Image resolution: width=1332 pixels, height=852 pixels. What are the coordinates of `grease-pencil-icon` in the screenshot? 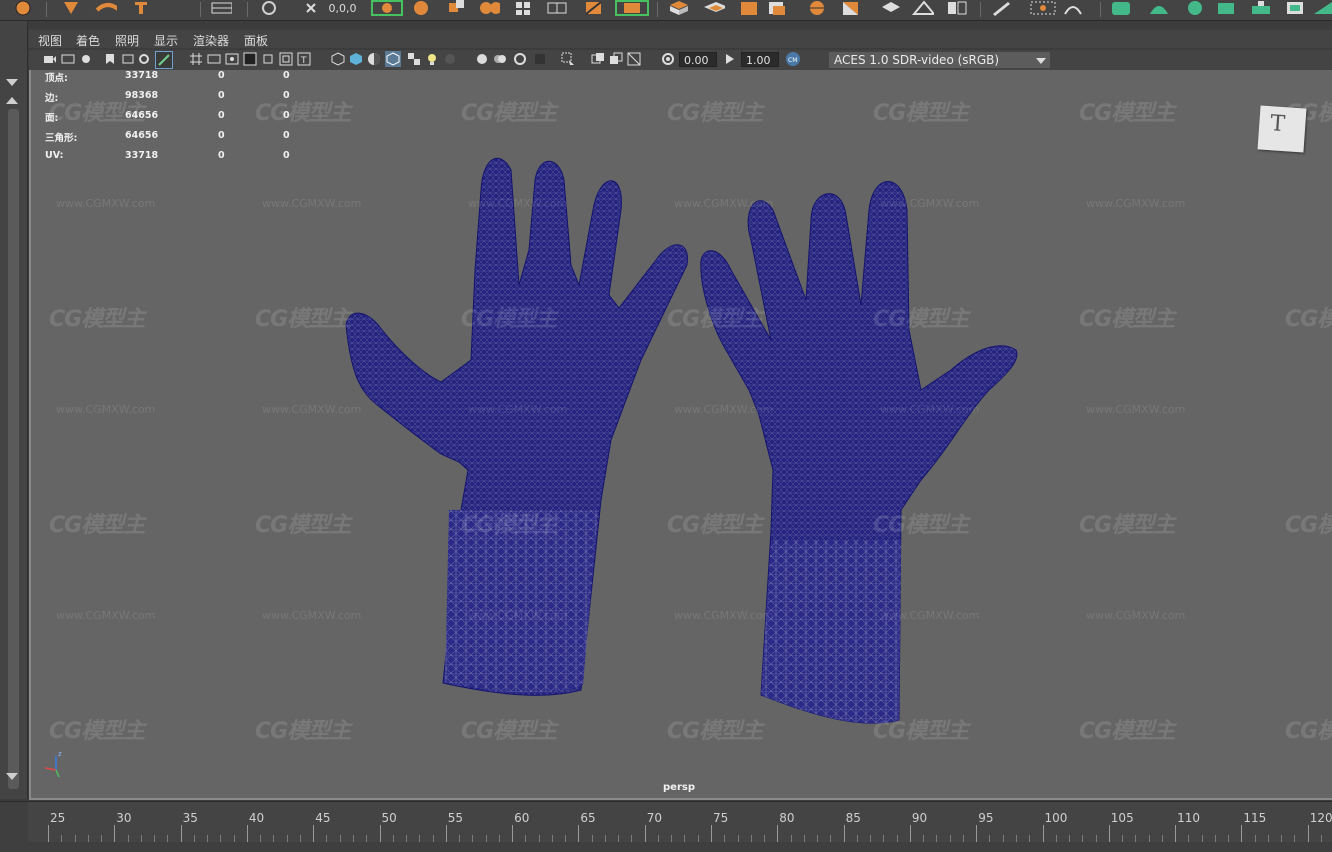 It's located at (164, 60).